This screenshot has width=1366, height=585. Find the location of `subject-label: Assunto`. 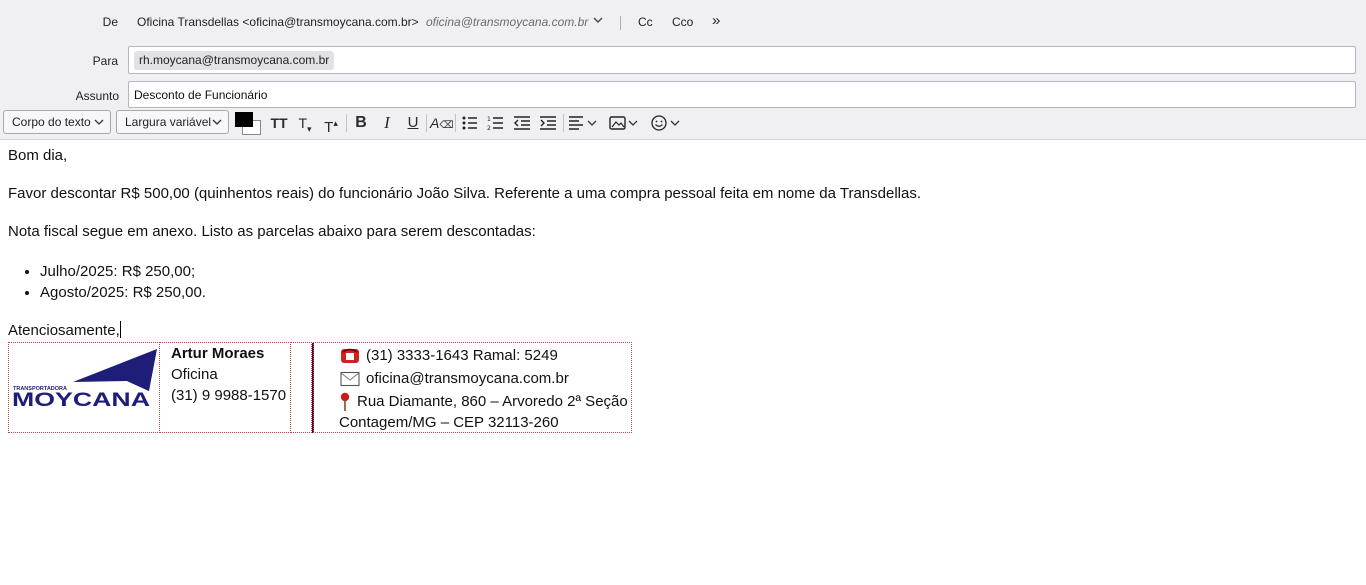

subject-label: Assunto is located at coordinates (97, 96).